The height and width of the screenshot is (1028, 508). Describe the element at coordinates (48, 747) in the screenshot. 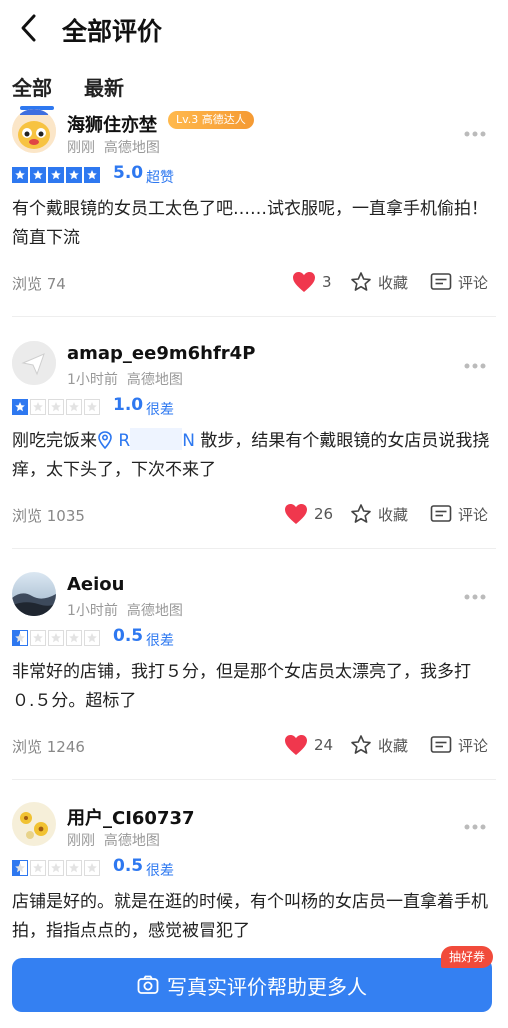

I see `view-count: 浏览 1246` at that location.